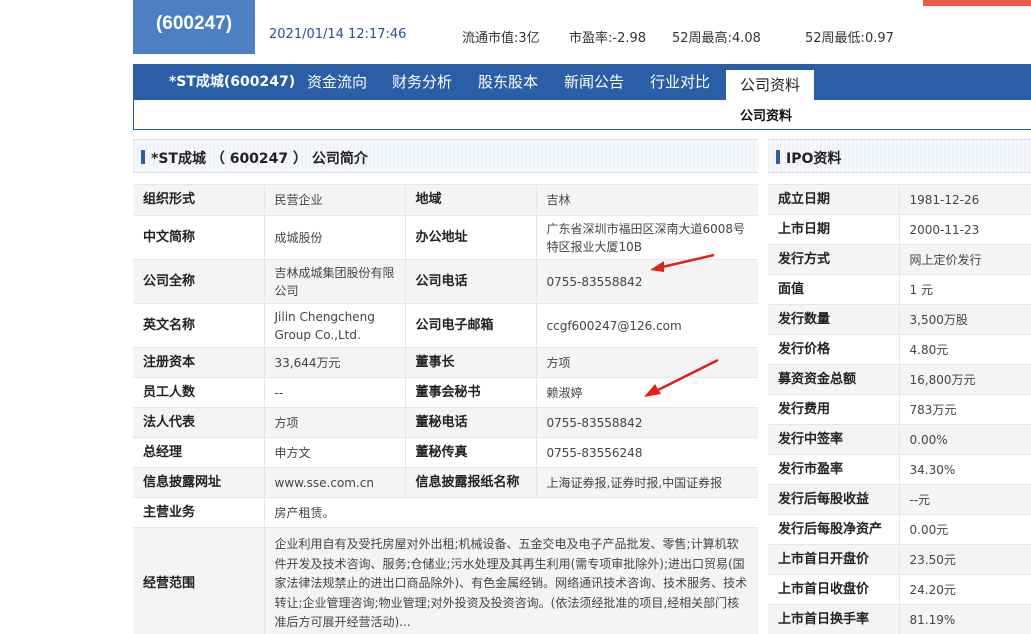  I want to click on intro-key: 公司全称, so click(198, 281).